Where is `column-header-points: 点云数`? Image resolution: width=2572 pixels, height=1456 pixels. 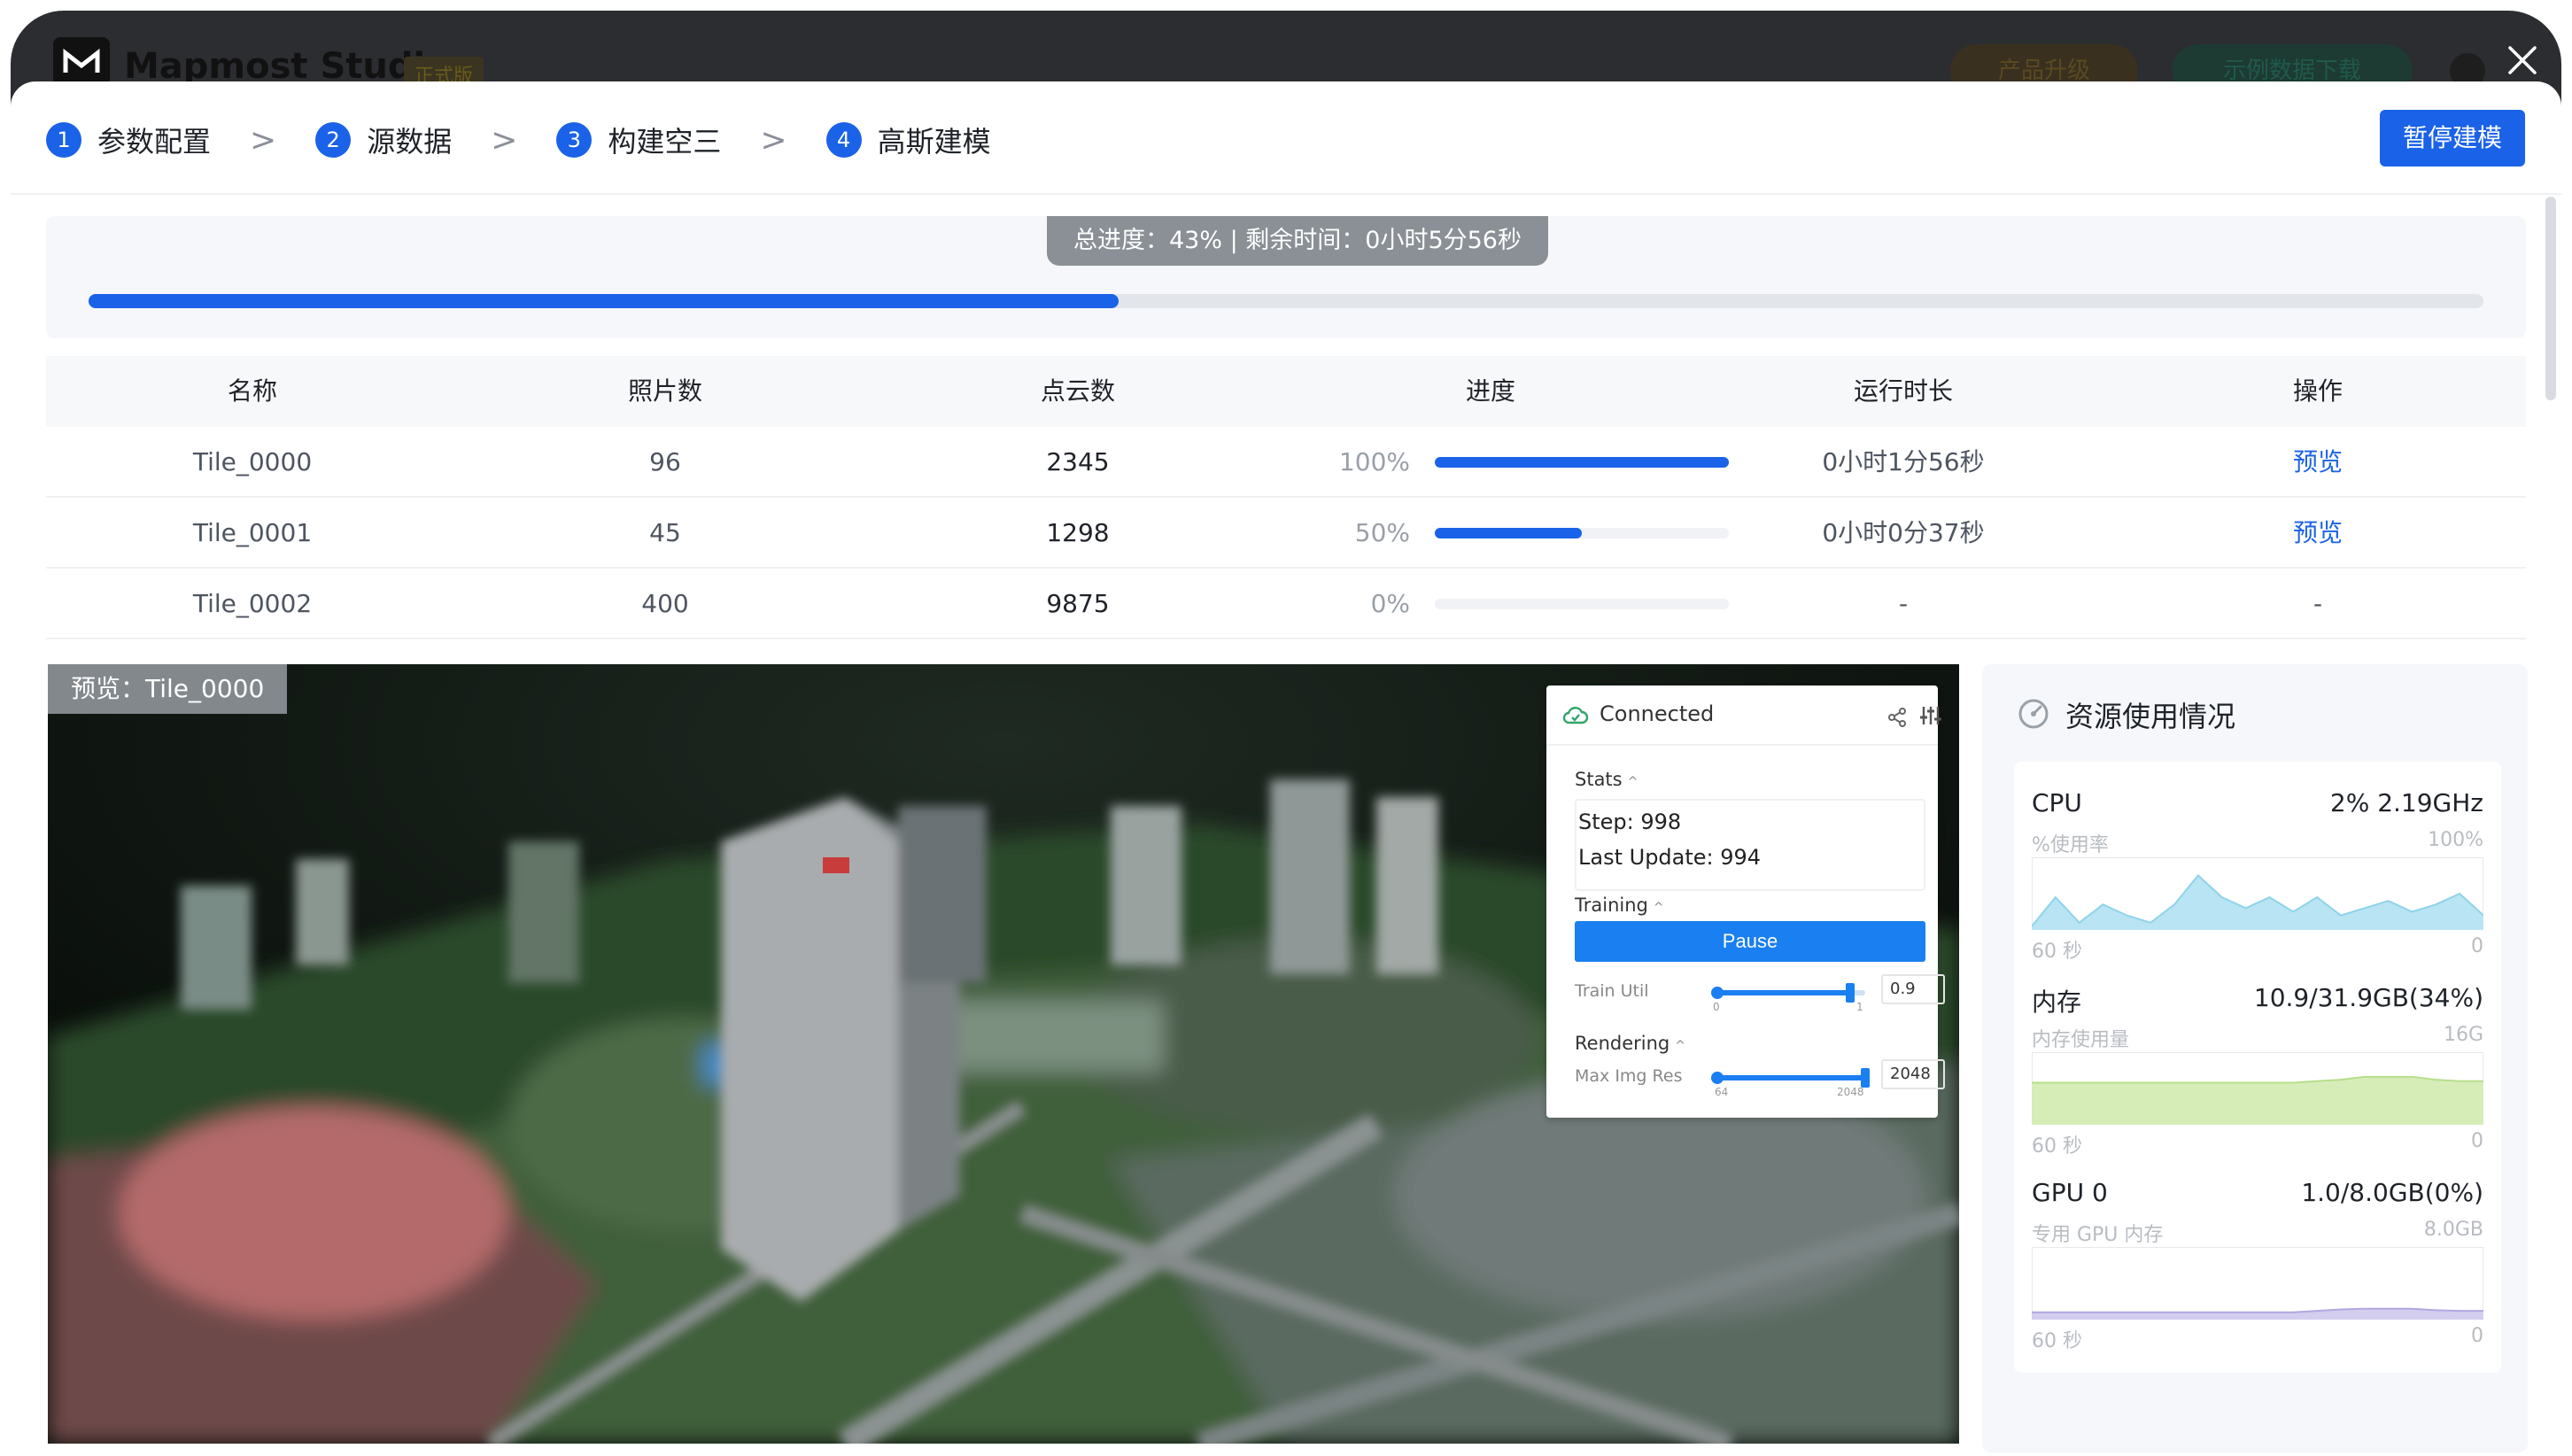
column-header-points: 点云数 is located at coordinates (1077, 391).